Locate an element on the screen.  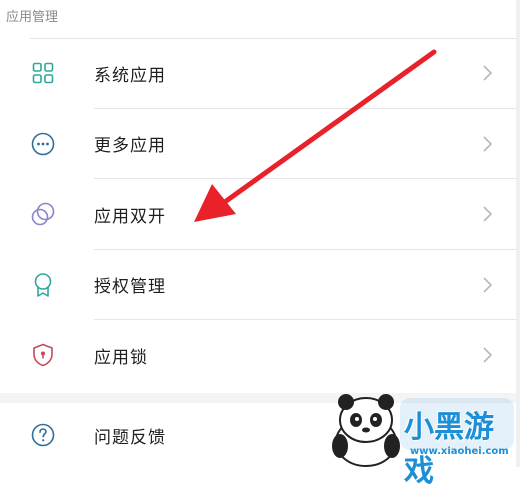
badge-ribbon-icon is located at coordinates (43, 285).